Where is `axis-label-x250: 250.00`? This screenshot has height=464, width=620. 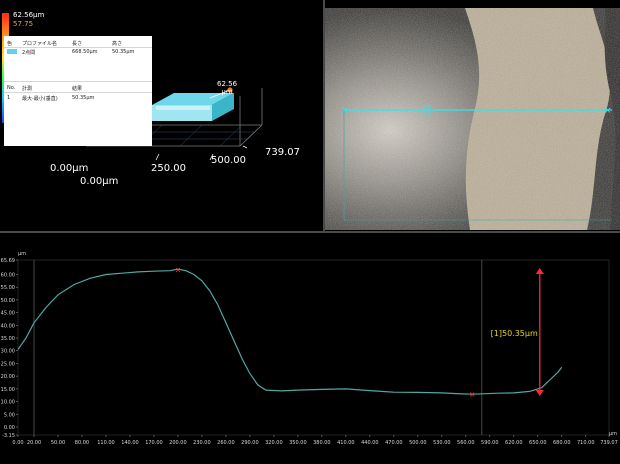
axis-label-x250: 250.00 is located at coordinates (168, 168).